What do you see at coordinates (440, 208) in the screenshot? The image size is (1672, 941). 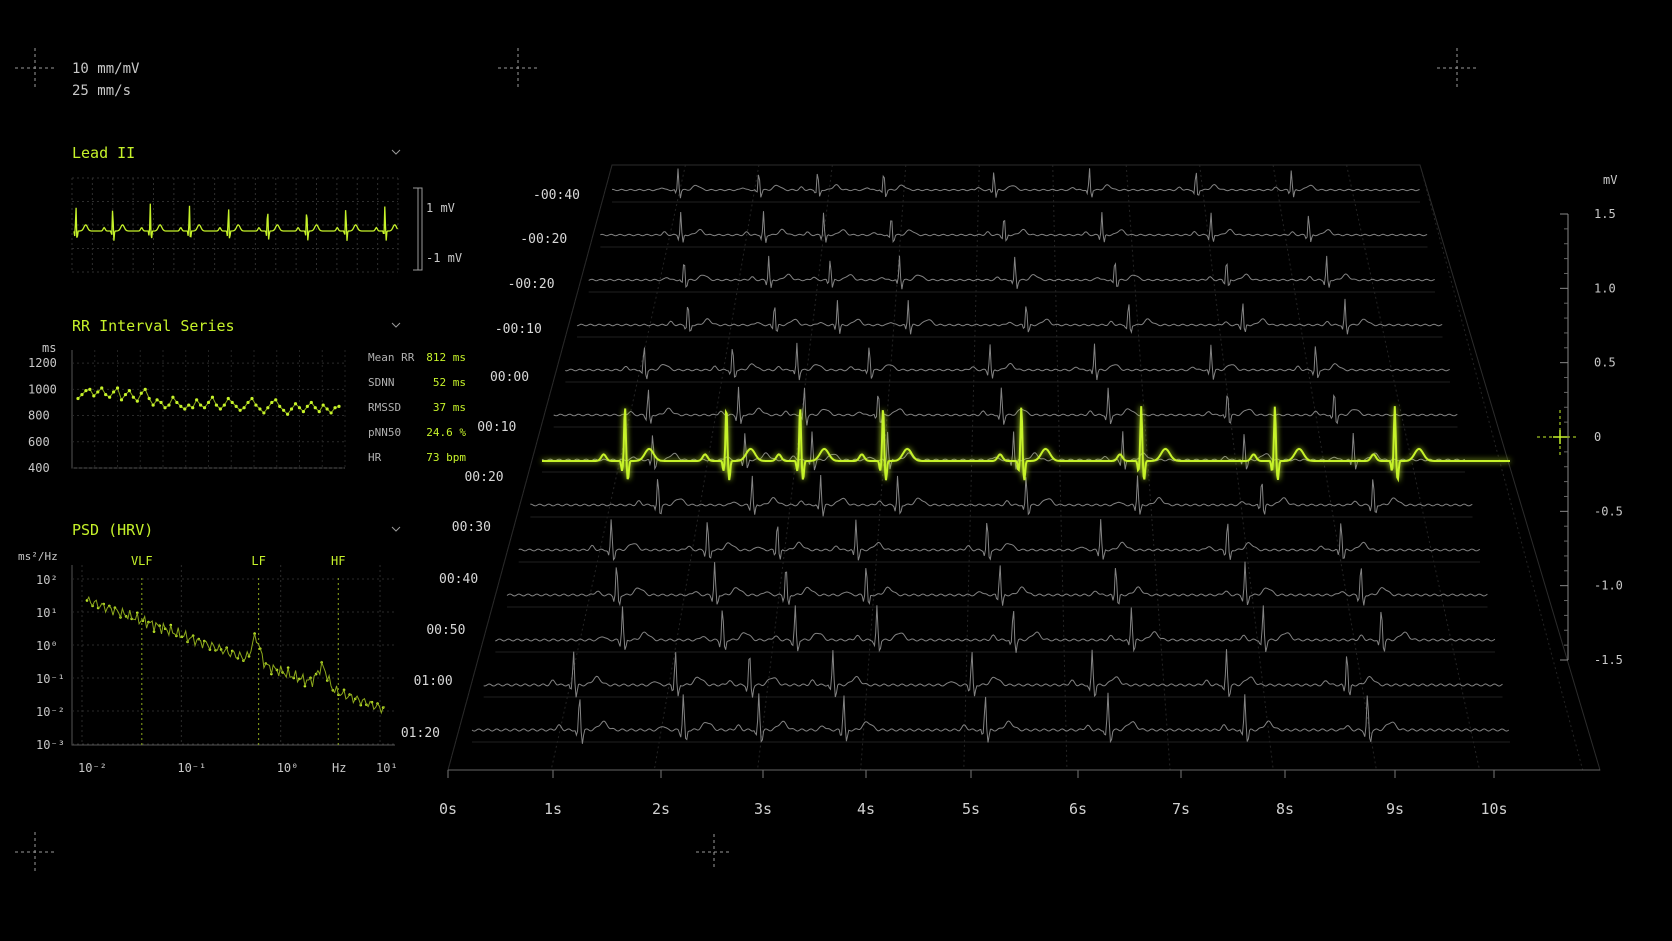 I see `scale-top-label: 1 mV` at bounding box center [440, 208].